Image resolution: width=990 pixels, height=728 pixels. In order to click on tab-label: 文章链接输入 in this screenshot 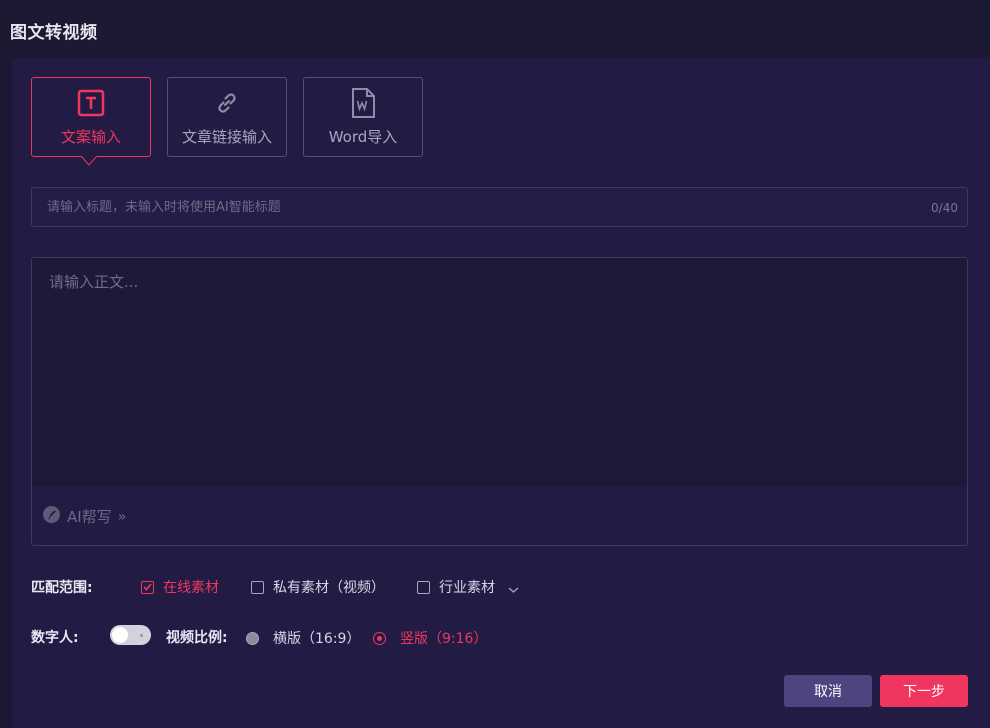, I will do `click(226, 137)`.